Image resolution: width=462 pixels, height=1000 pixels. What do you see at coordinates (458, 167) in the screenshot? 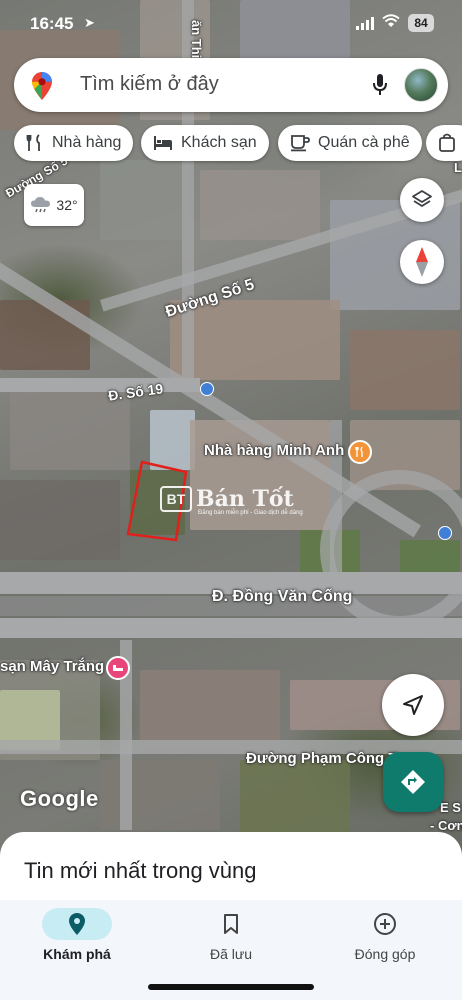
I see `street-label: L` at bounding box center [458, 167].